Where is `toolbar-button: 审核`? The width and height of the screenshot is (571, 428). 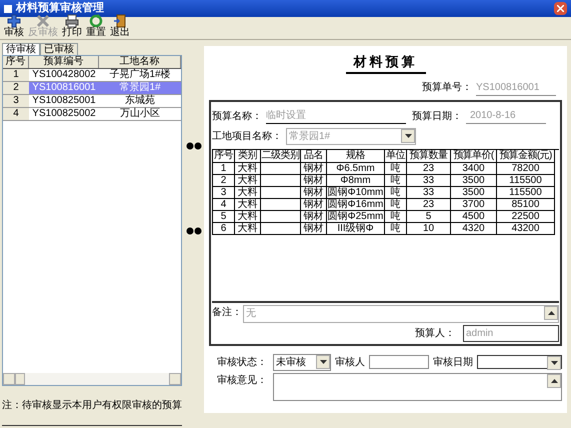
toolbar-button: 审核 is located at coordinates (14, 26).